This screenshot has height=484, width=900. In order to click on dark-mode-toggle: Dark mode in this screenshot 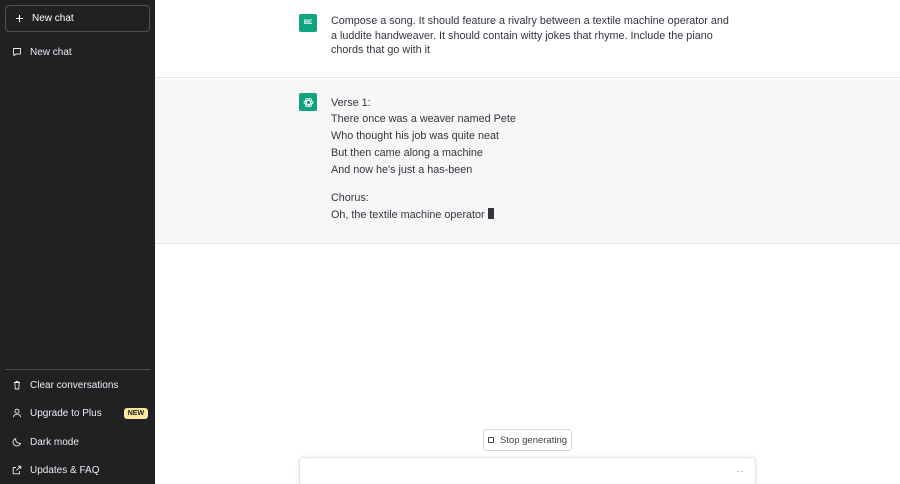, I will do `click(77, 442)`.